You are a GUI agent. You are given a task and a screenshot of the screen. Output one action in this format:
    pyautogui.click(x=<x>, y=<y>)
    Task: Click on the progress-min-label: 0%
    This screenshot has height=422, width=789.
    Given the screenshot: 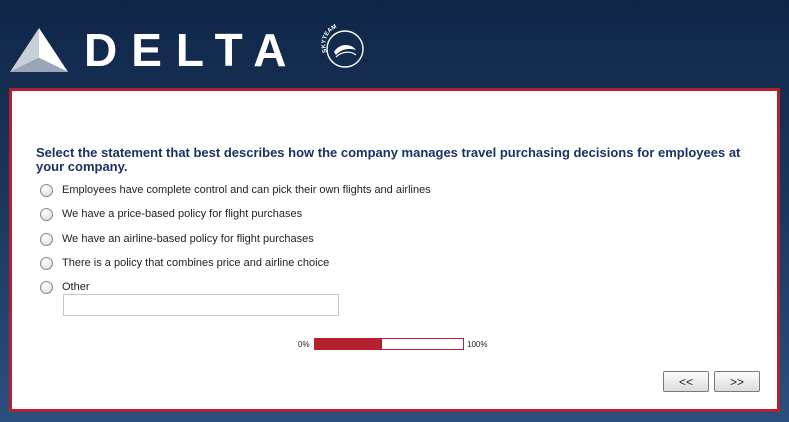 What is the action you would take?
    pyautogui.click(x=304, y=344)
    